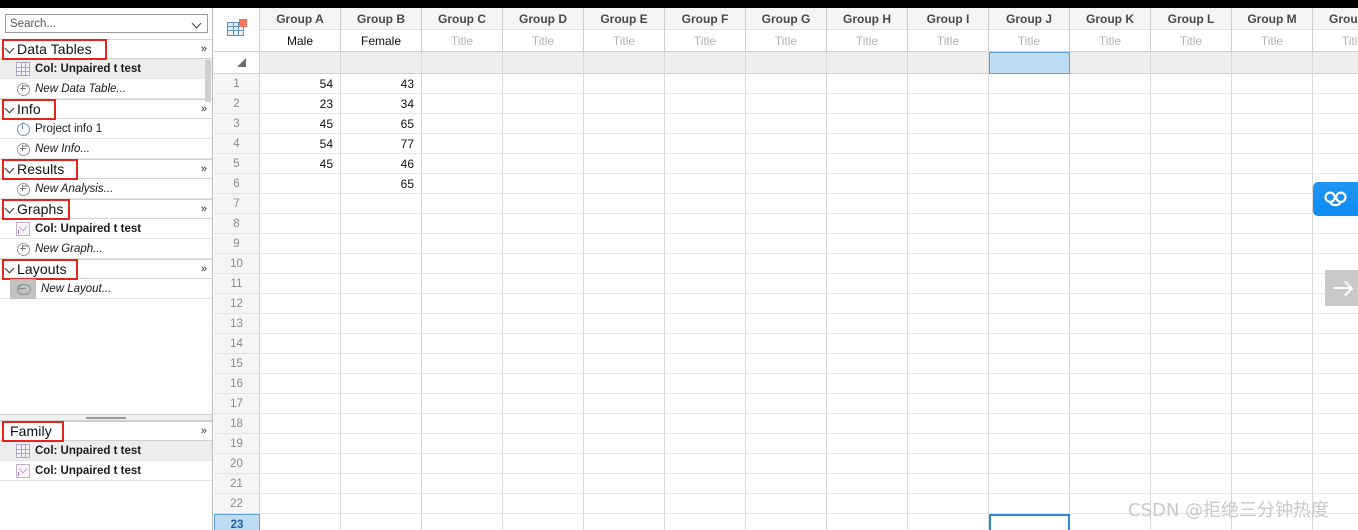  I want to click on navigator-scrollbar-thumb, so click(208, 81).